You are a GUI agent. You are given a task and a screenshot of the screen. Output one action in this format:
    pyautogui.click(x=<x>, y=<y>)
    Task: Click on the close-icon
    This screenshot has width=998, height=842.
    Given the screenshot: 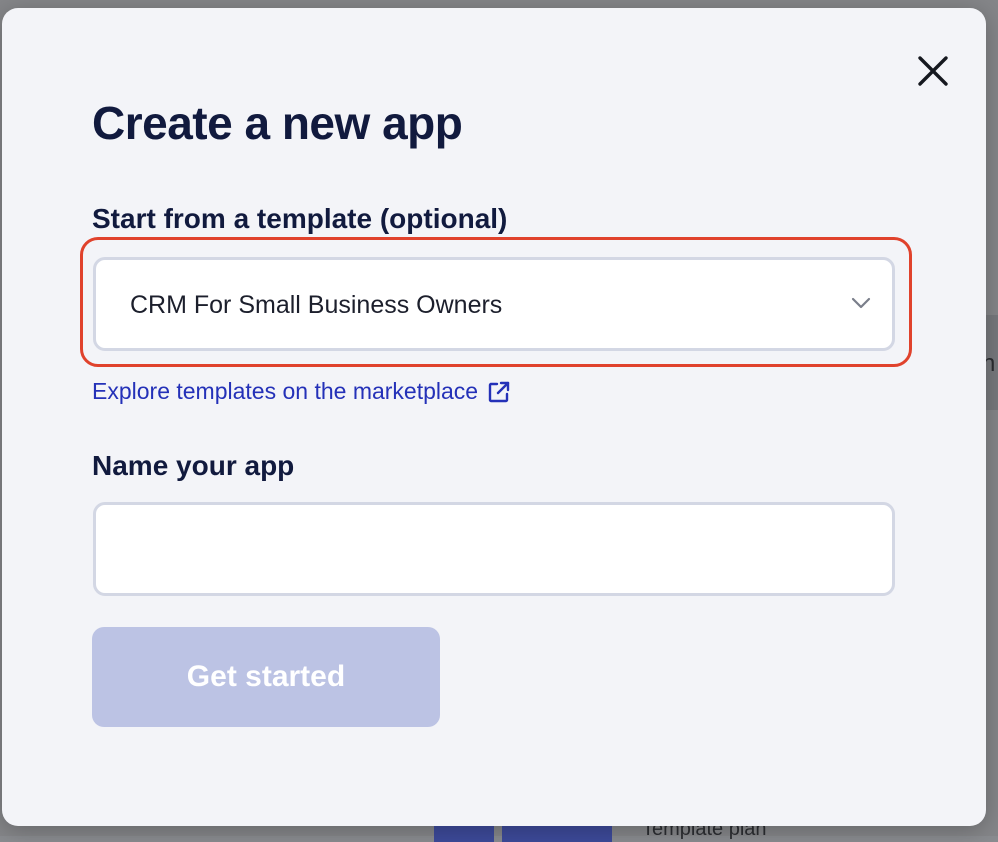 What is the action you would take?
    pyautogui.click(x=933, y=71)
    